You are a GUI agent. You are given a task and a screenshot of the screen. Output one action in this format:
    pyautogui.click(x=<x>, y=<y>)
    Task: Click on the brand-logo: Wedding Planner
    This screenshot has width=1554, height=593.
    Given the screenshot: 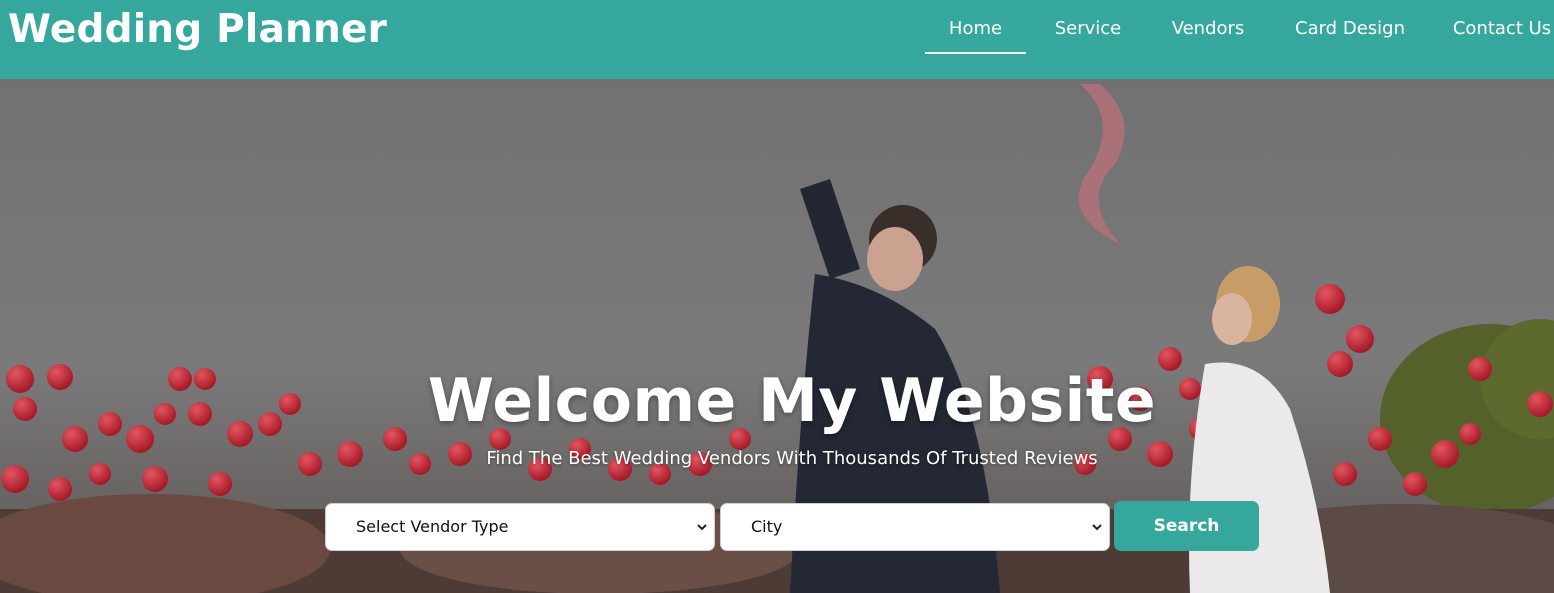 What is the action you would take?
    pyautogui.click(x=197, y=29)
    